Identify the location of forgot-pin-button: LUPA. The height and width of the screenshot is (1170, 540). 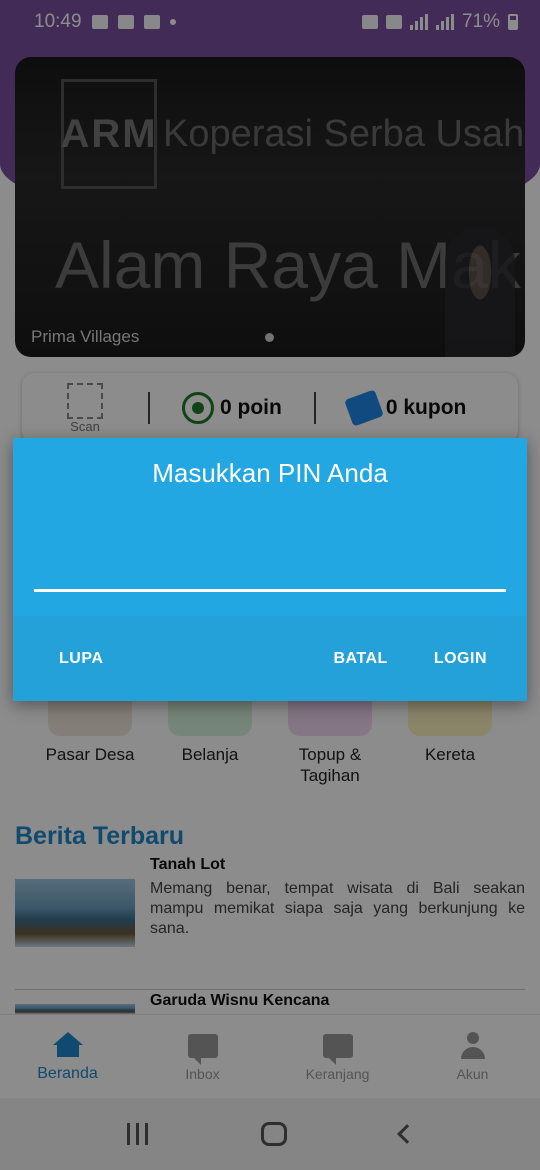
(81, 659).